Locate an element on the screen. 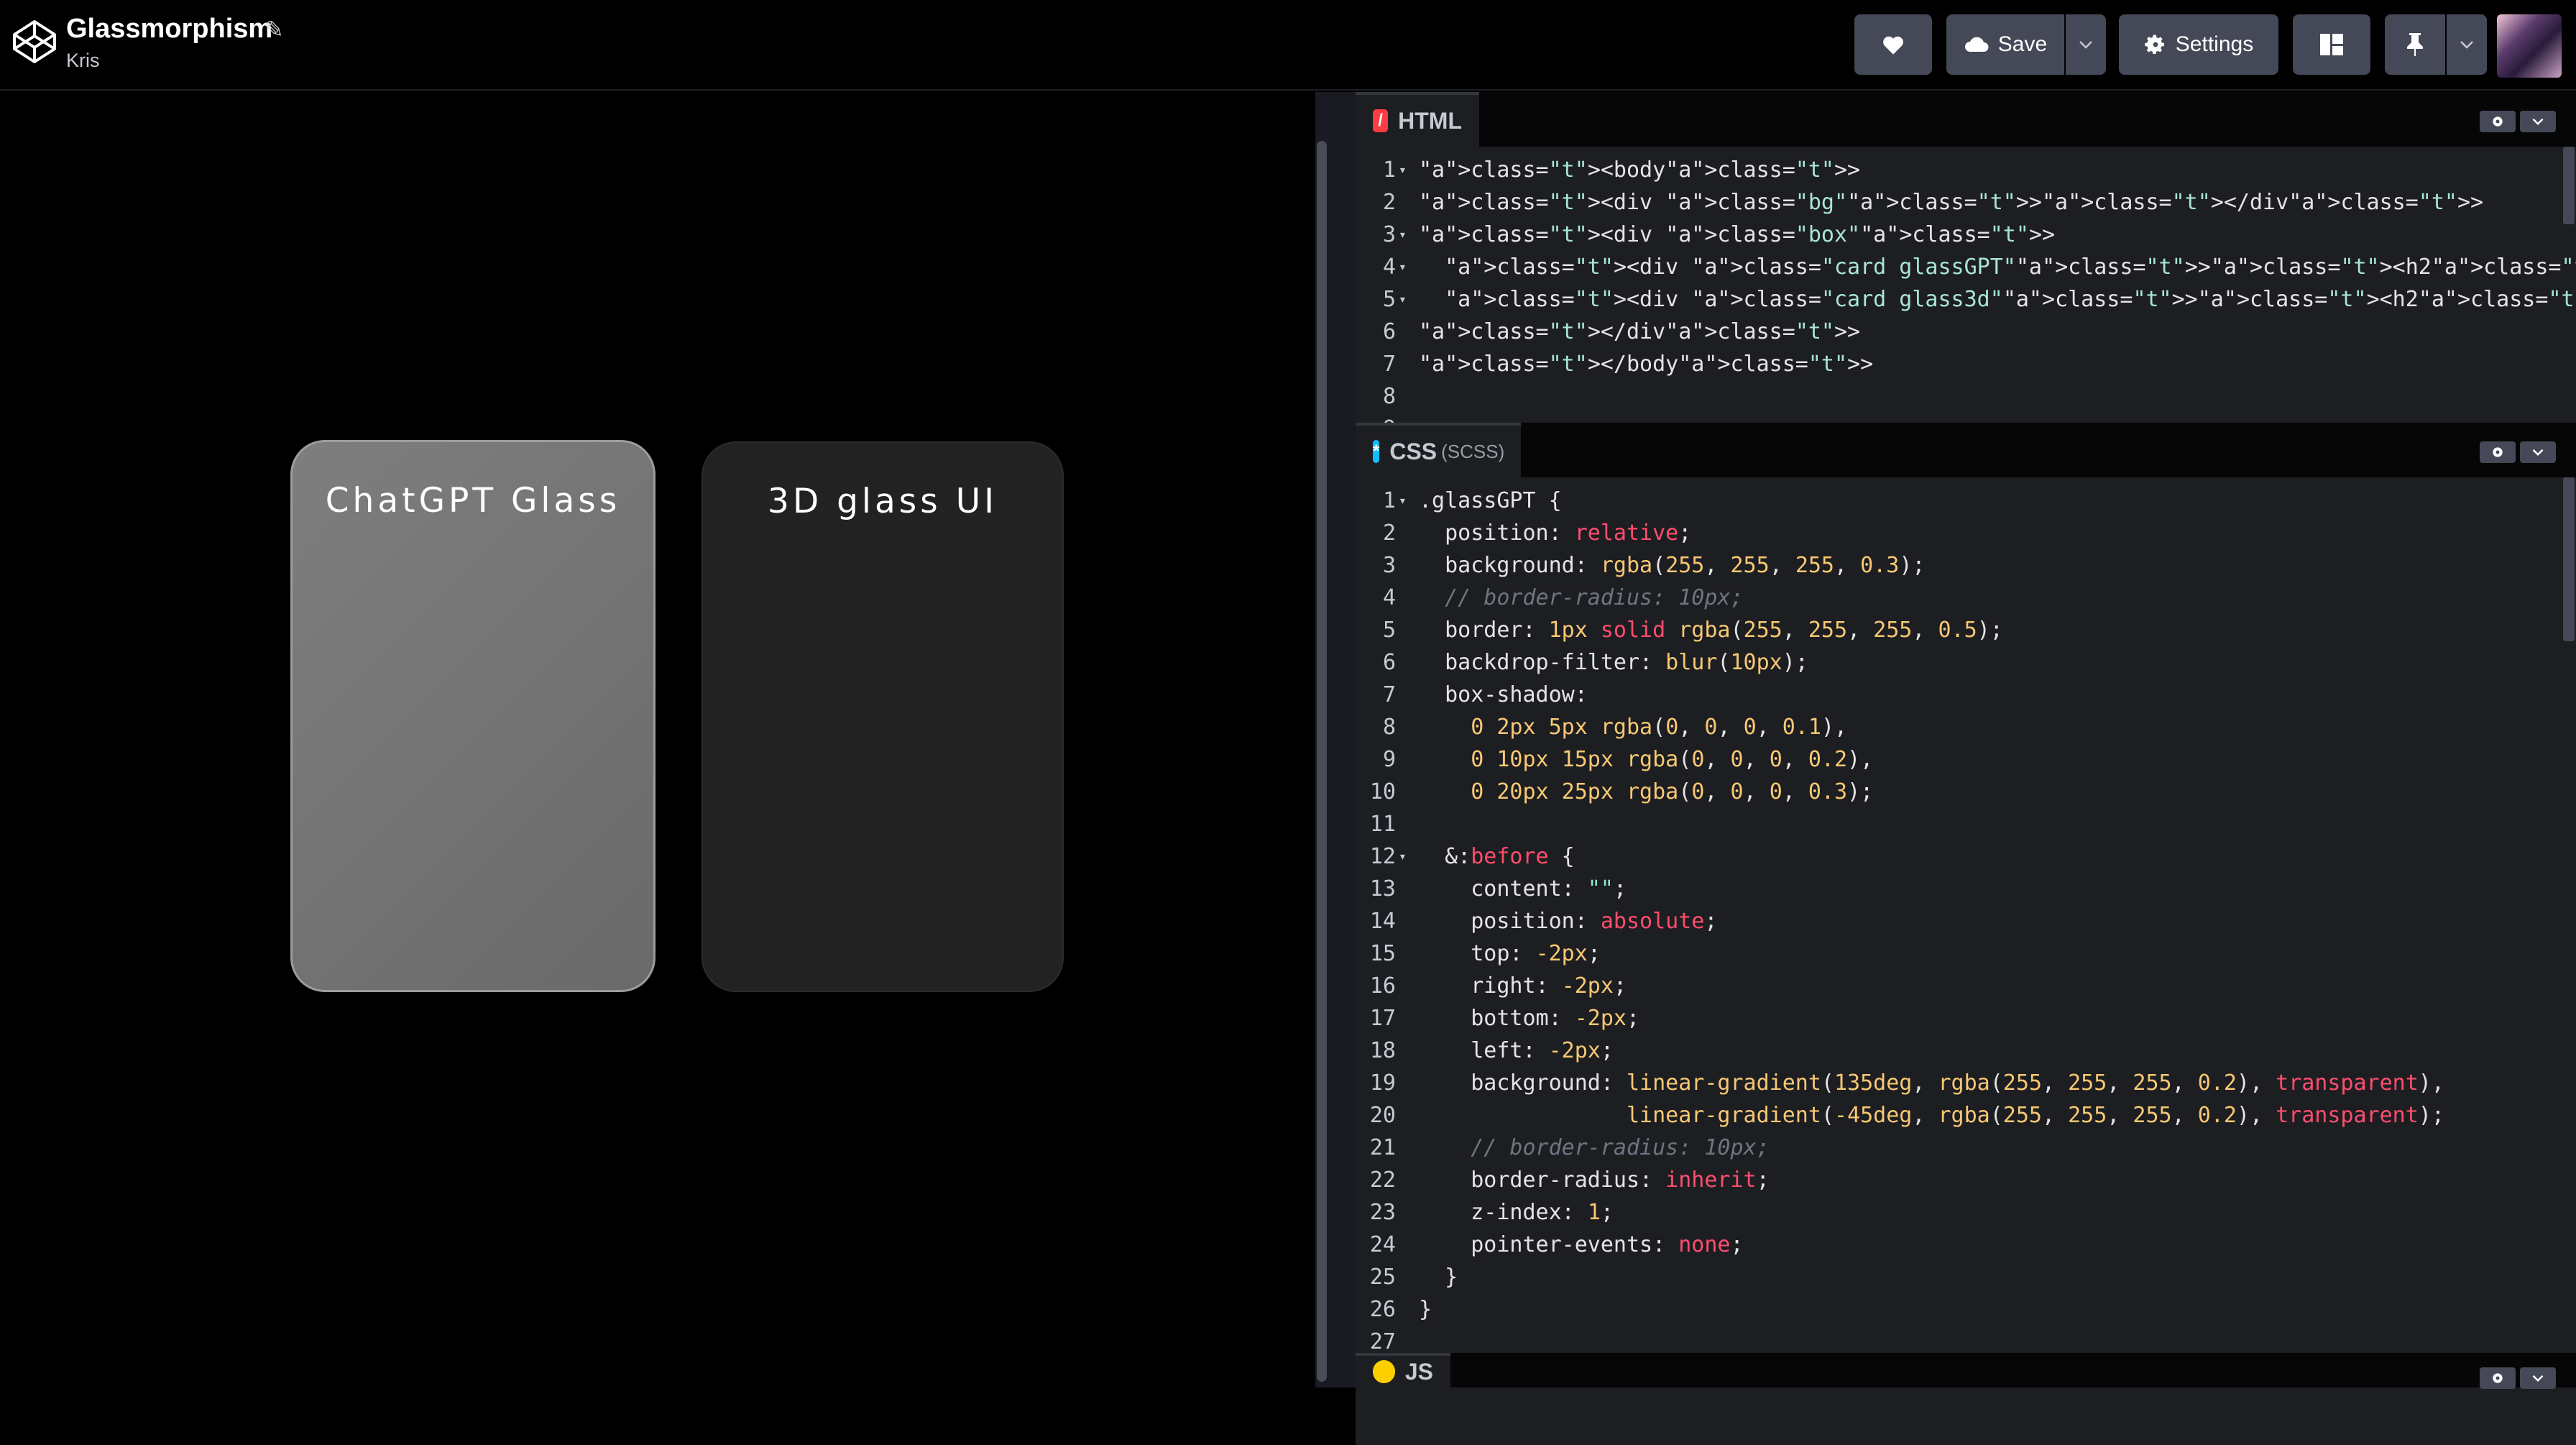 The image size is (2576, 1445). line-number: 18 is located at coordinates (1382, 1050).